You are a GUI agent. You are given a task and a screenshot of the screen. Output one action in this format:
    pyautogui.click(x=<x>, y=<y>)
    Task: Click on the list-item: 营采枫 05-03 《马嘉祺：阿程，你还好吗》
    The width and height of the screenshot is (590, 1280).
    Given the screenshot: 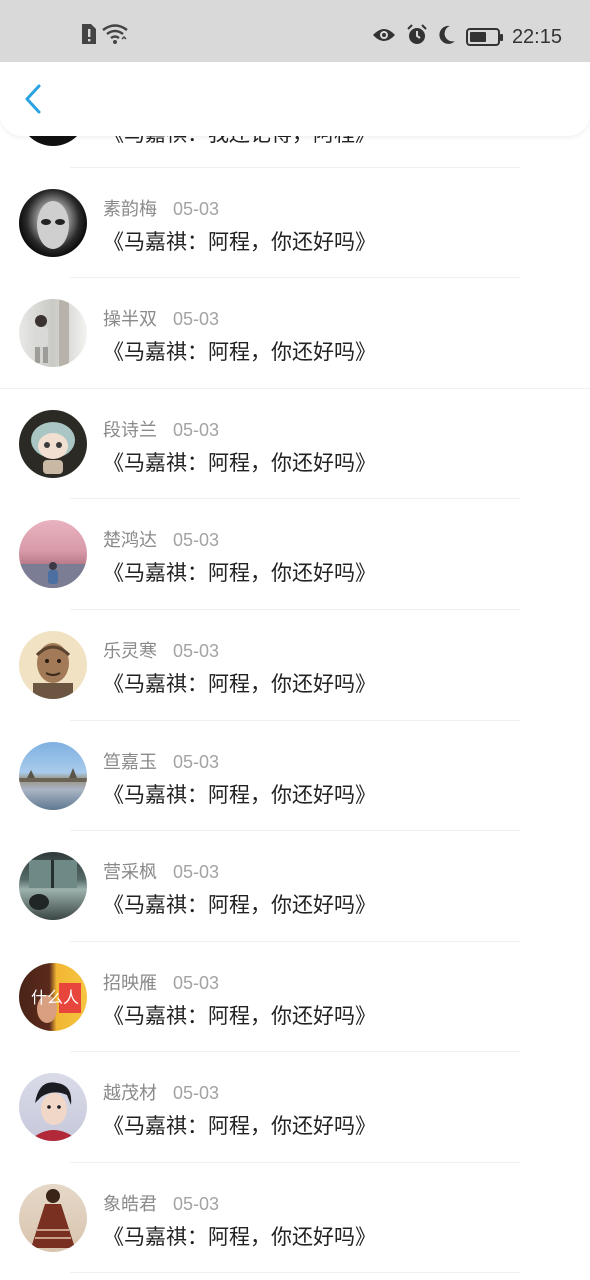 What is the action you would take?
    pyautogui.click(x=295, y=886)
    